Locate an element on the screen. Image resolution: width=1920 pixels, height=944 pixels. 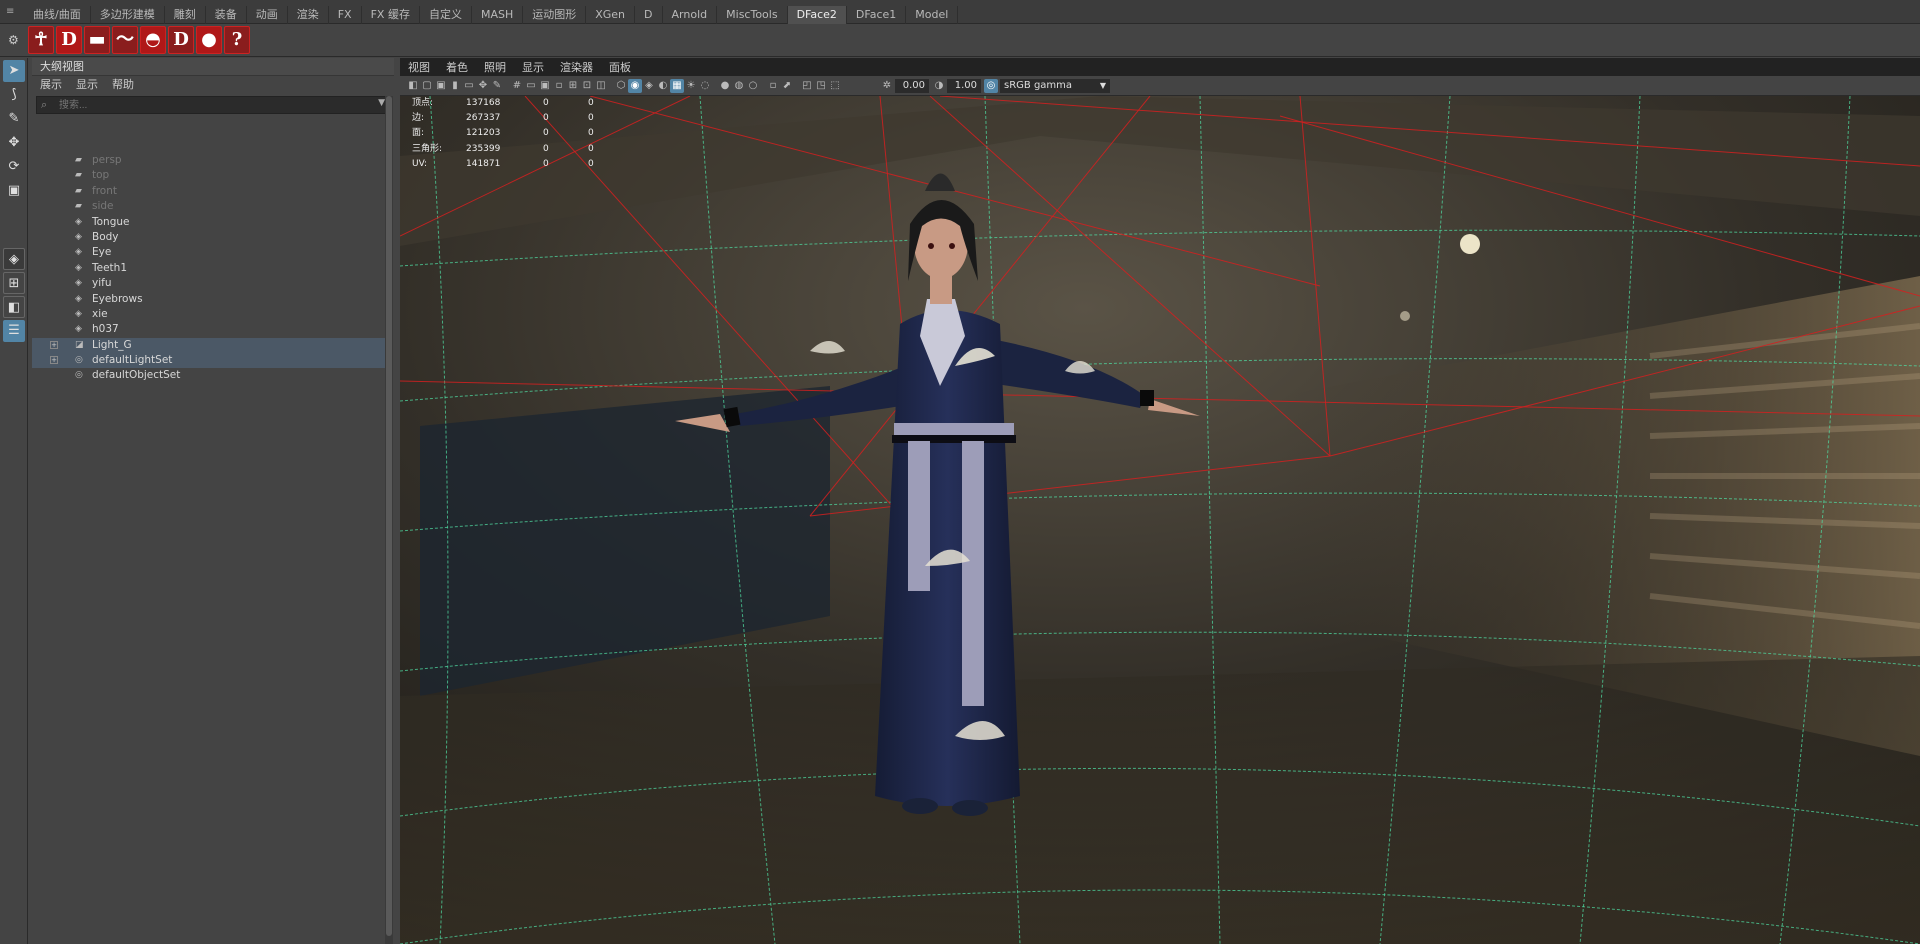
shelf-tool-wave-icon: 〜 is located at coordinates (125, 40).